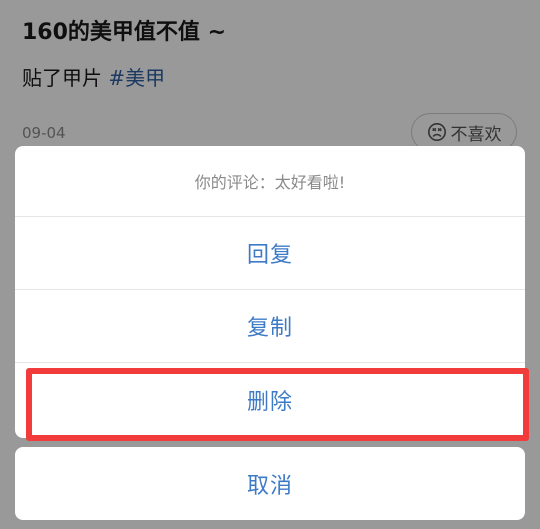  I want to click on delete-button: 删除, so click(270, 399).